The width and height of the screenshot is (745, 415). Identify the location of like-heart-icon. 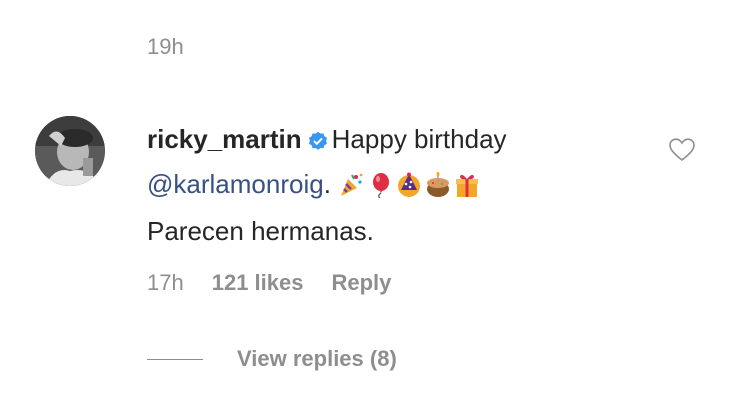
(682, 152).